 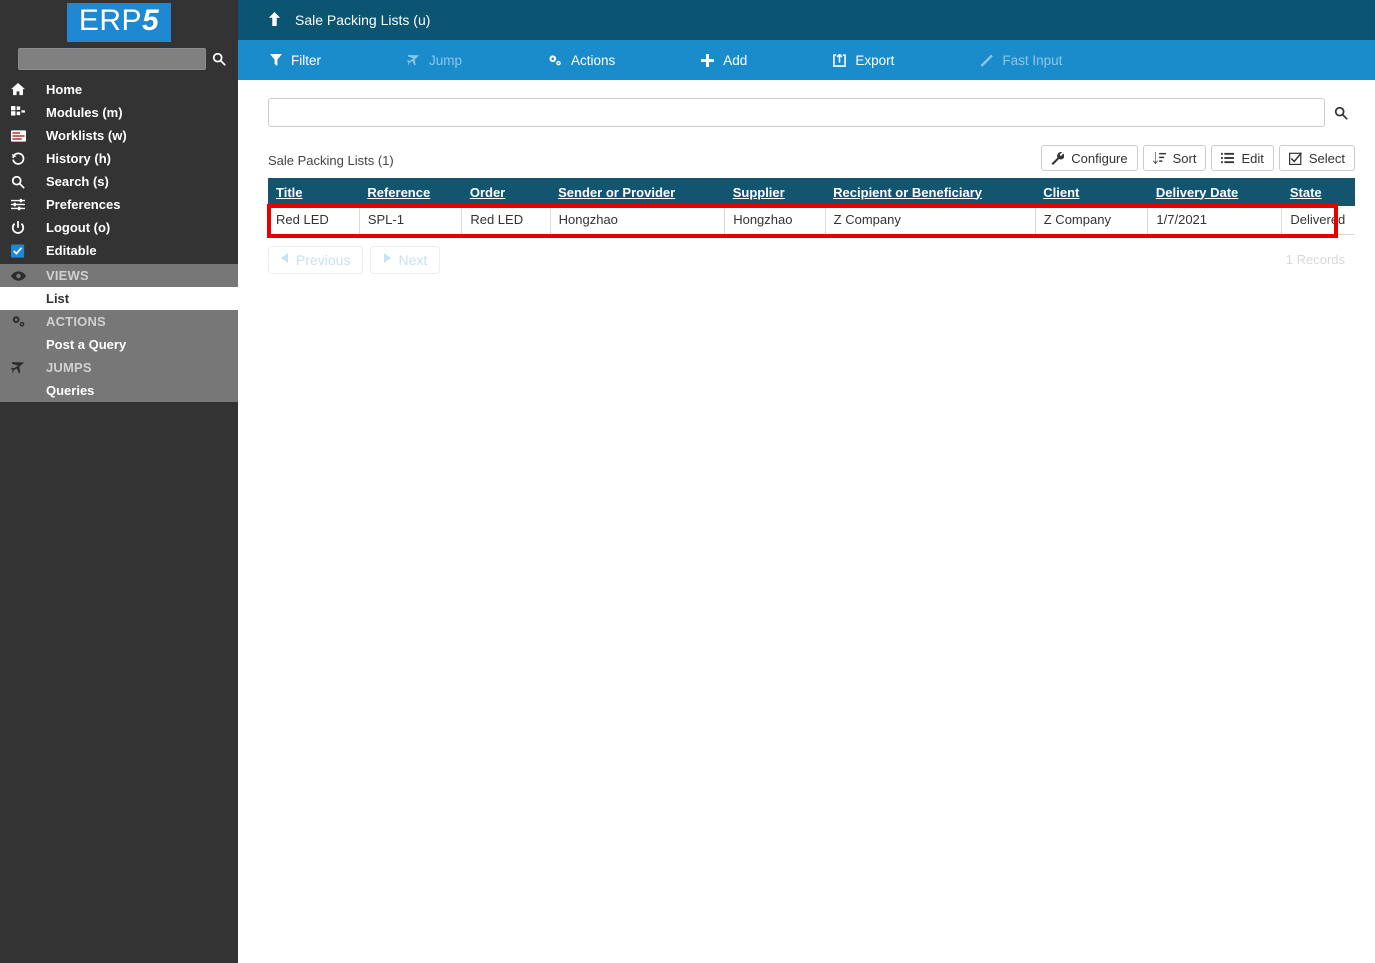 I want to click on sidebar-item-search: Search (s), so click(x=119, y=181).